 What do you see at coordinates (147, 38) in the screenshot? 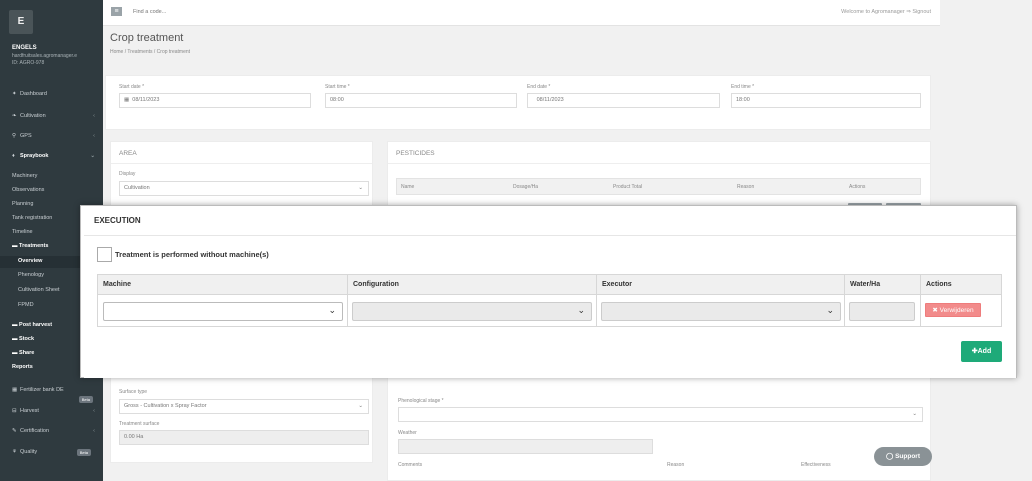
I see `page-title: Crop treatment` at bounding box center [147, 38].